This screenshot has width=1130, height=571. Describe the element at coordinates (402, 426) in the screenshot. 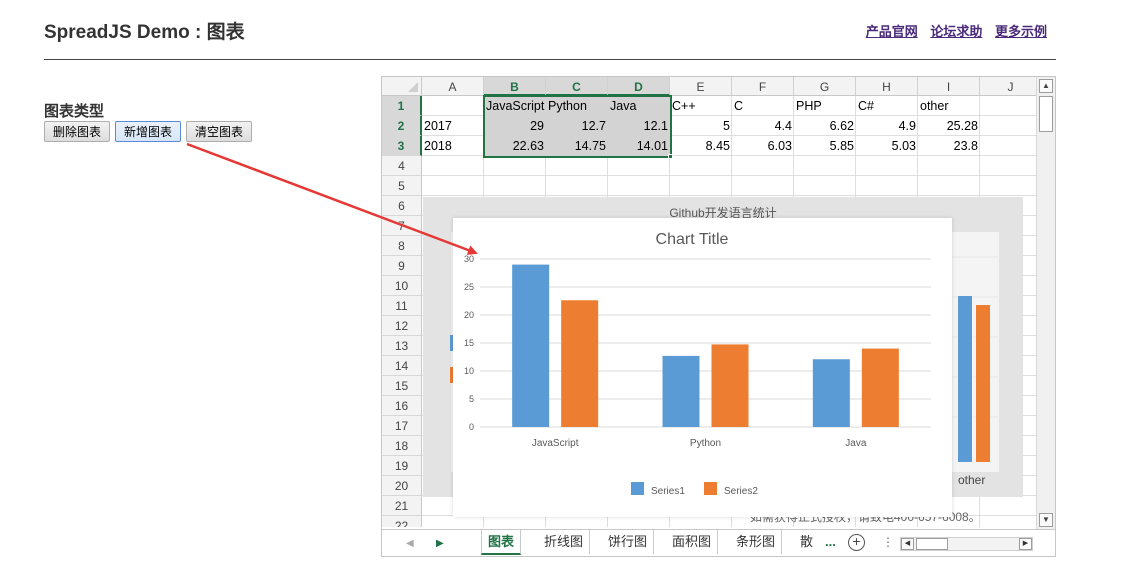

I see `row-header: 17` at that location.